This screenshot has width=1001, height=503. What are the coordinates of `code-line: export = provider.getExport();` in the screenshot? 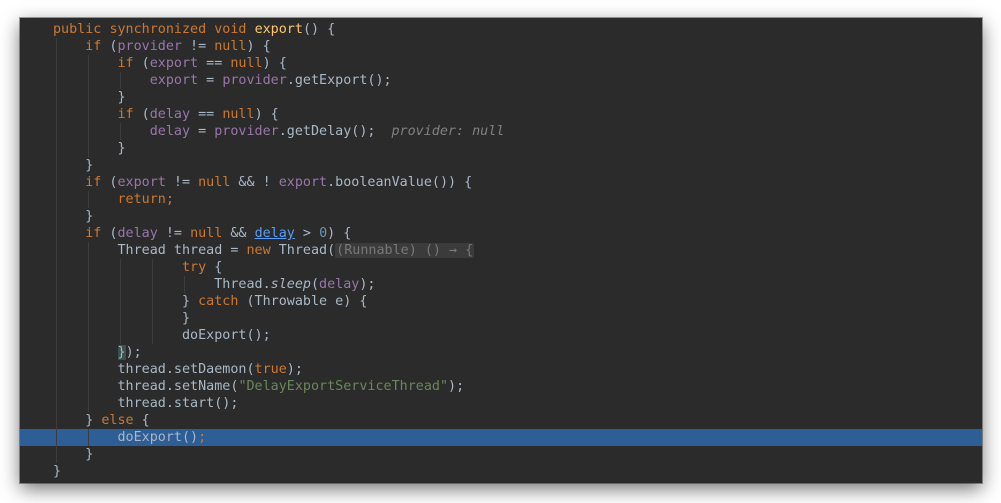 It's located at (501, 80).